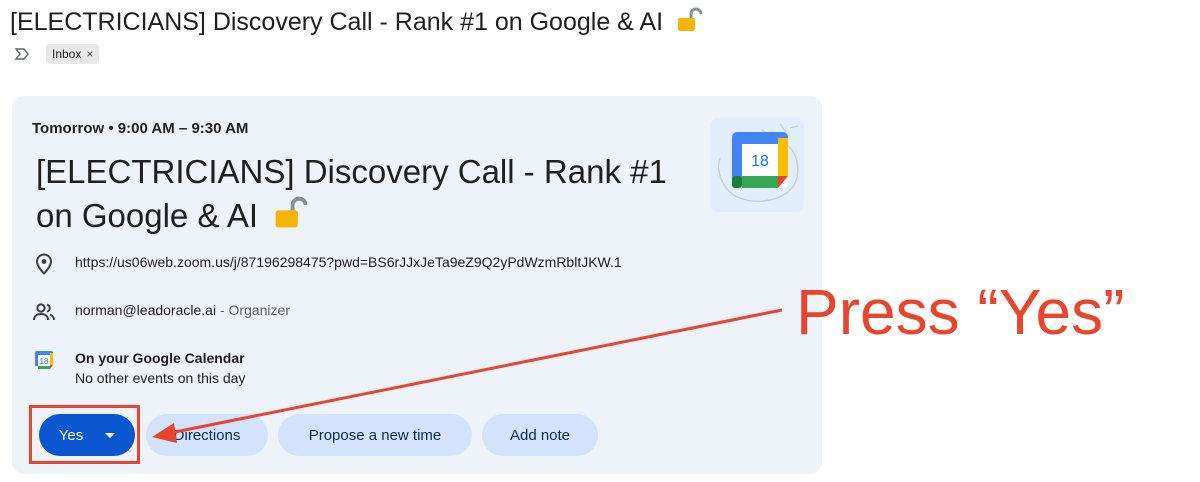 Image resolution: width=1200 pixels, height=482 pixels. Describe the element at coordinates (22, 54) in the screenshot. I see `importance-marker-icon` at that location.